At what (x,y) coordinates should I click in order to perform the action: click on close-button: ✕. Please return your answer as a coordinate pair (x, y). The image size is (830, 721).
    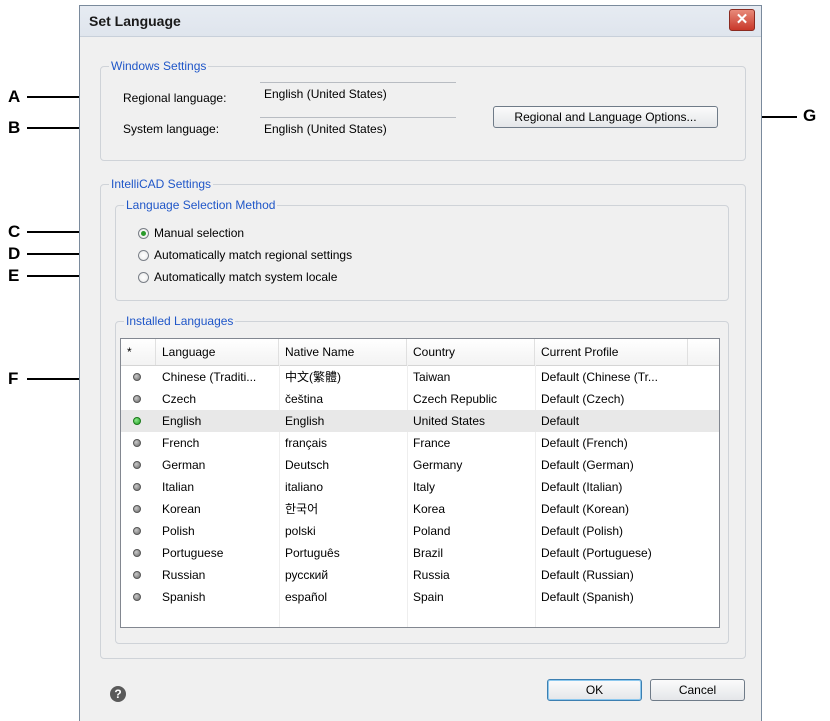
    Looking at the image, I should click on (742, 20).